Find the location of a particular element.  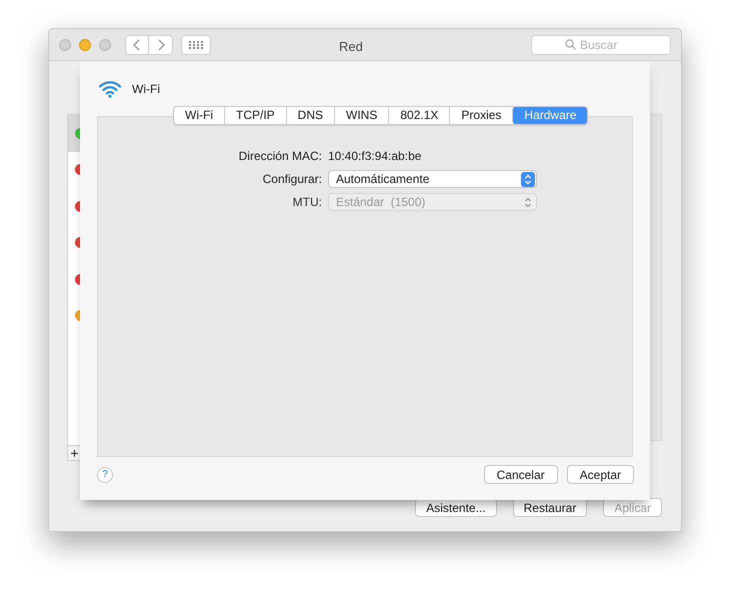

zoom-icon is located at coordinates (105, 44).